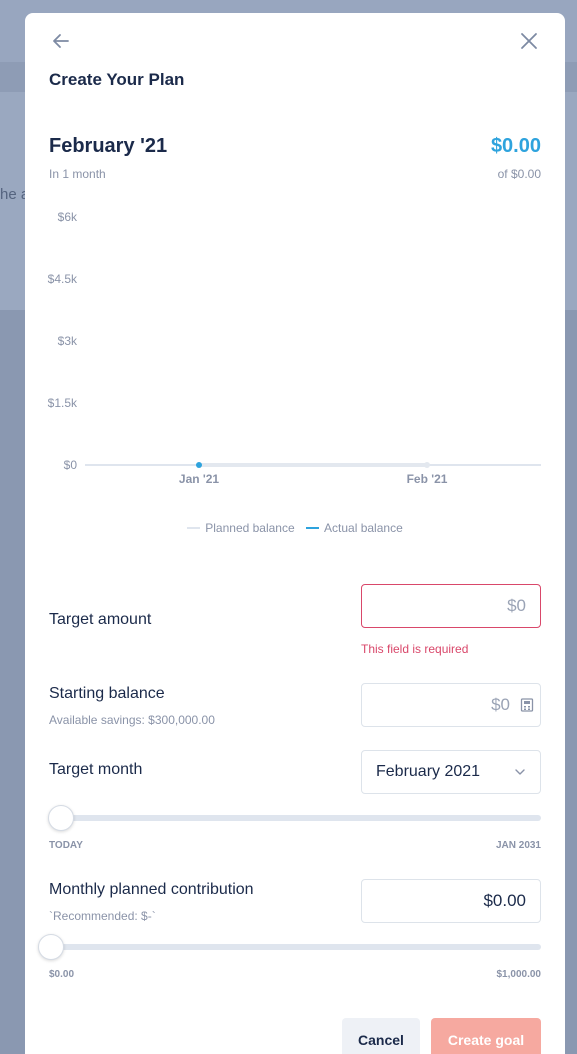  I want to click on y-tick-label: $4.5k, so click(63, 279).